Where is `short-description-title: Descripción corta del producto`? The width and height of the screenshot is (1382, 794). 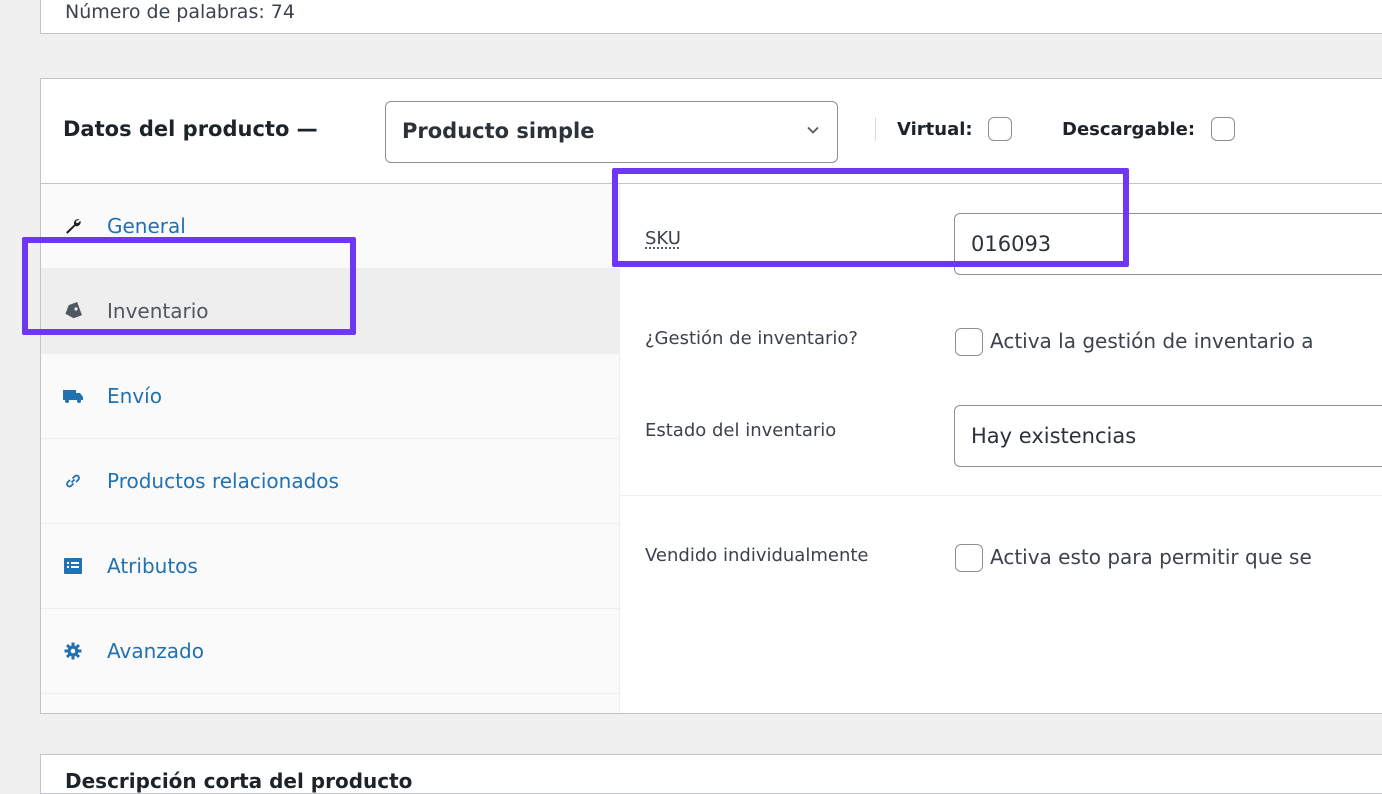
short-description-title: Descripción corta del producto is located at coordinates (239, 781).